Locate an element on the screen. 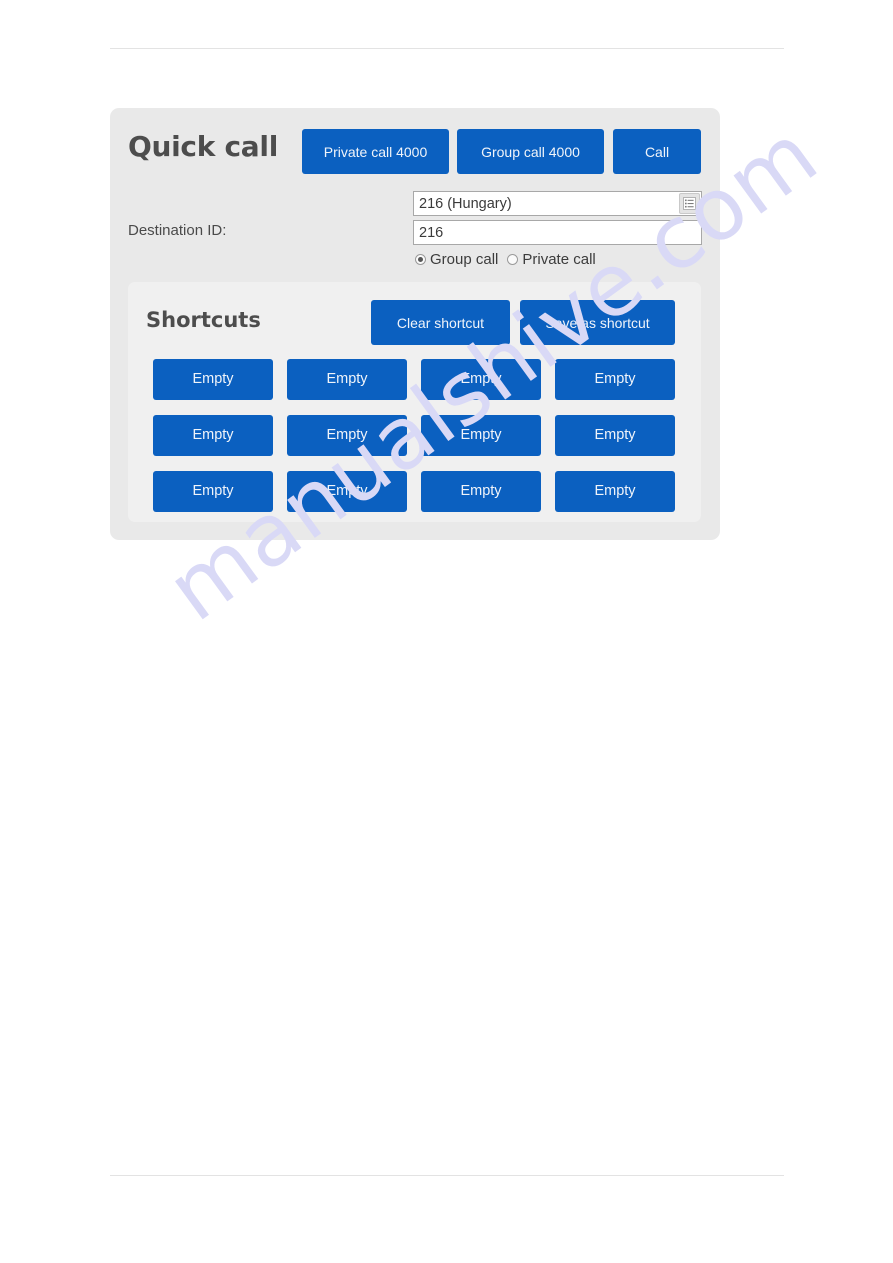 Image resolution: width=893 pixels, height=1263 pixels. radio-private-call-label: Private call is located at coordinates (559, 259).